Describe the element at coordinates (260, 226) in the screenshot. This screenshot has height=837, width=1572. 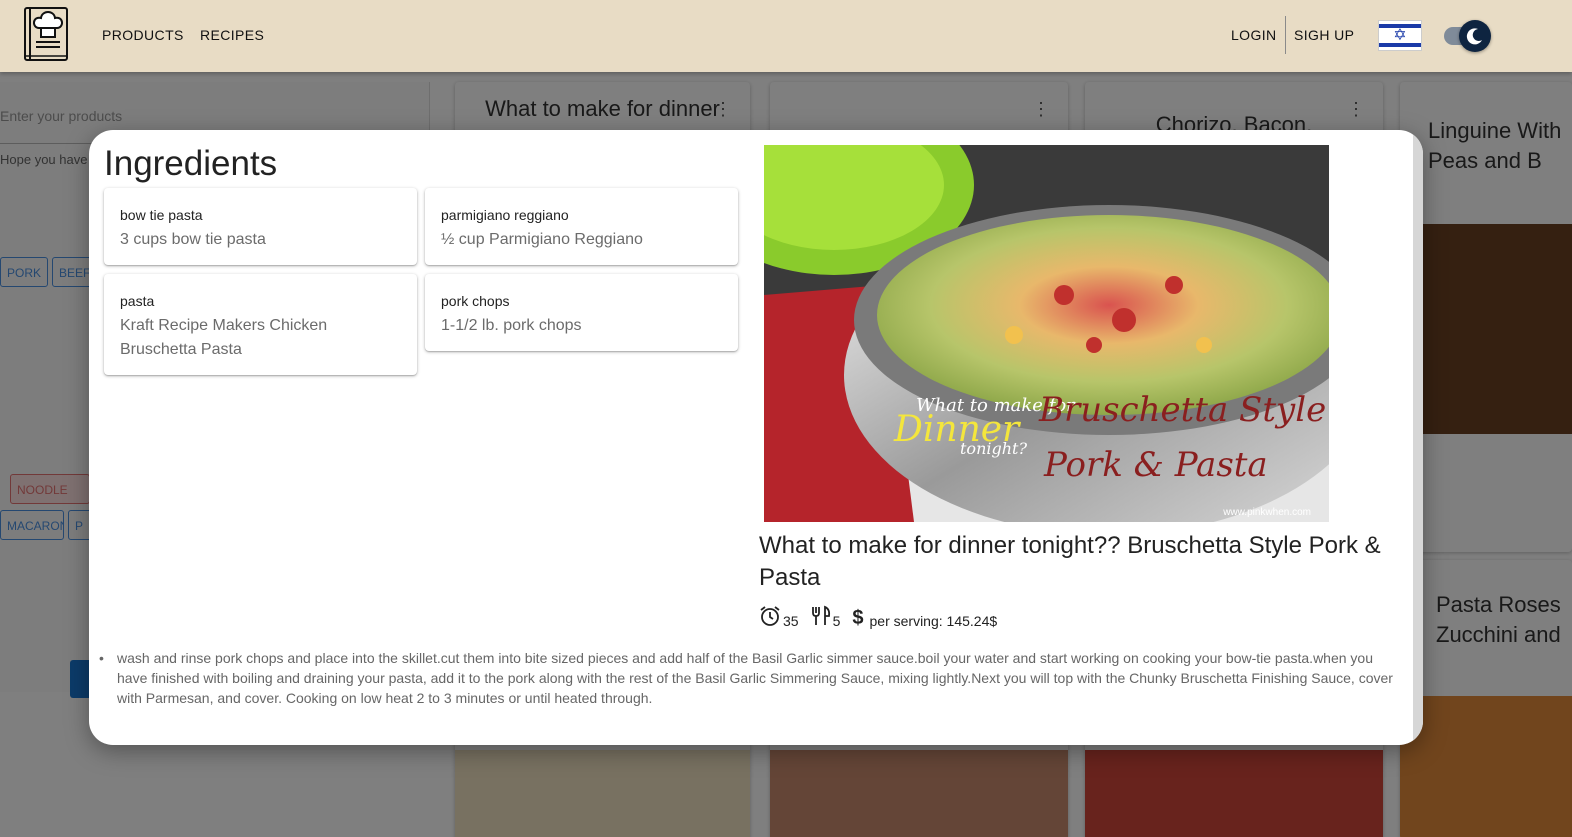
I see `ingredient-card: bow tie pasta 3 cups bow tie pasta` at that location.